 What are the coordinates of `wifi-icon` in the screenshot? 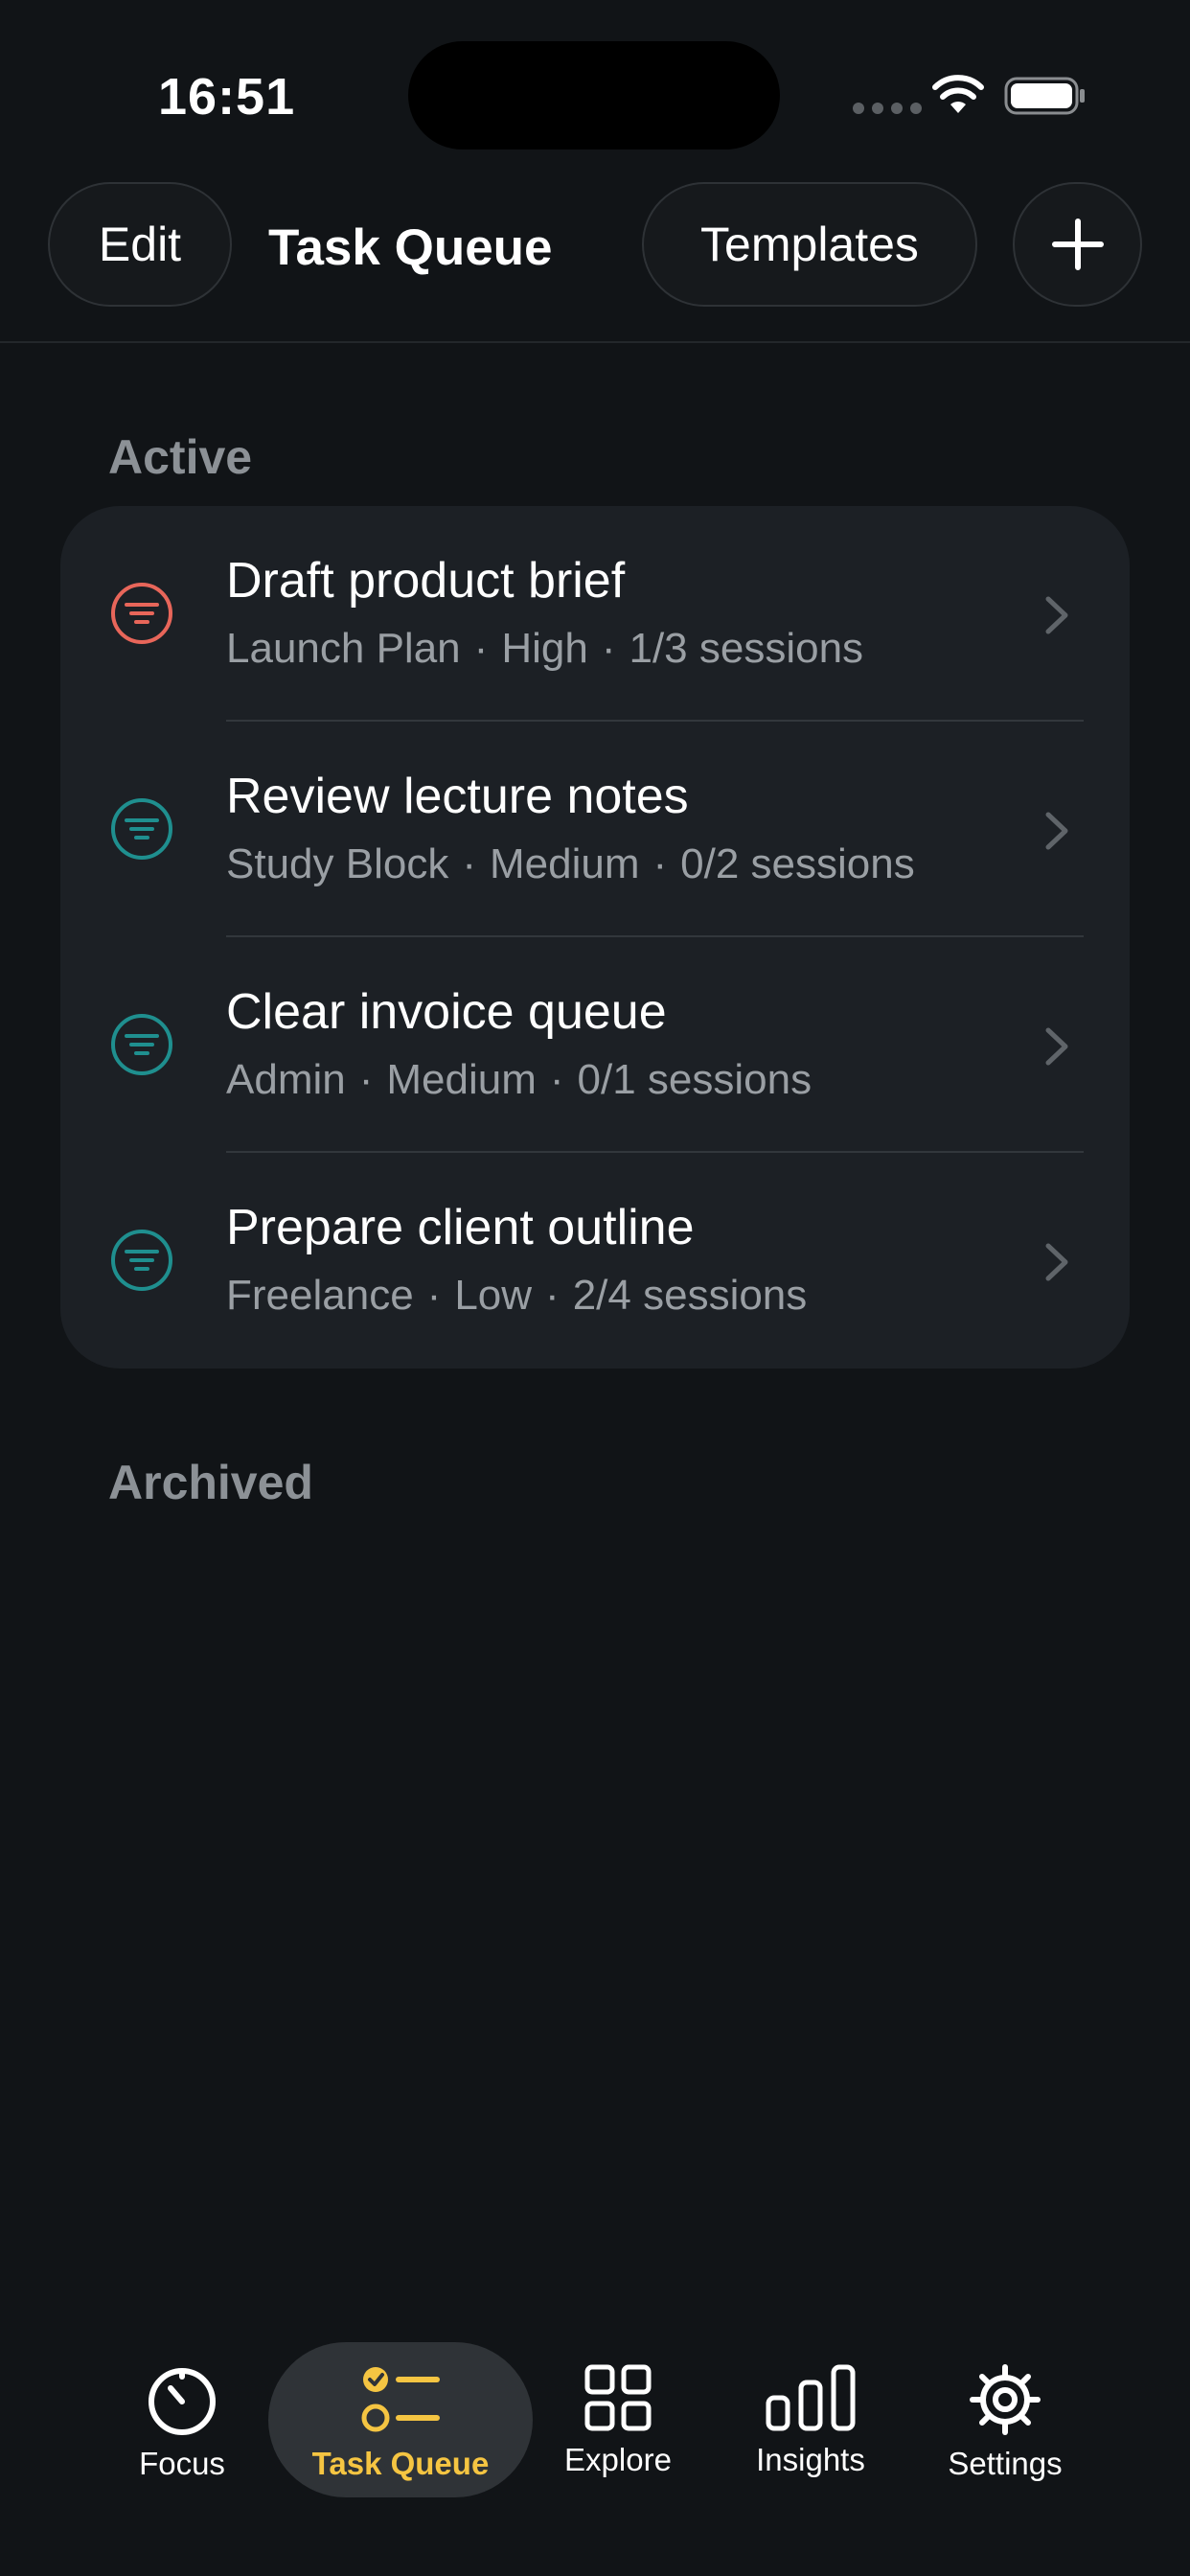 It's located at (958, 94).